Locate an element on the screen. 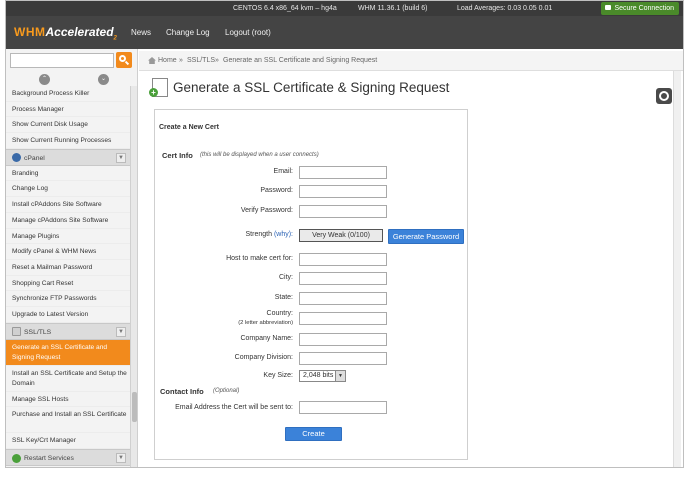  state-label: State: is located at coordinates (283, 297).